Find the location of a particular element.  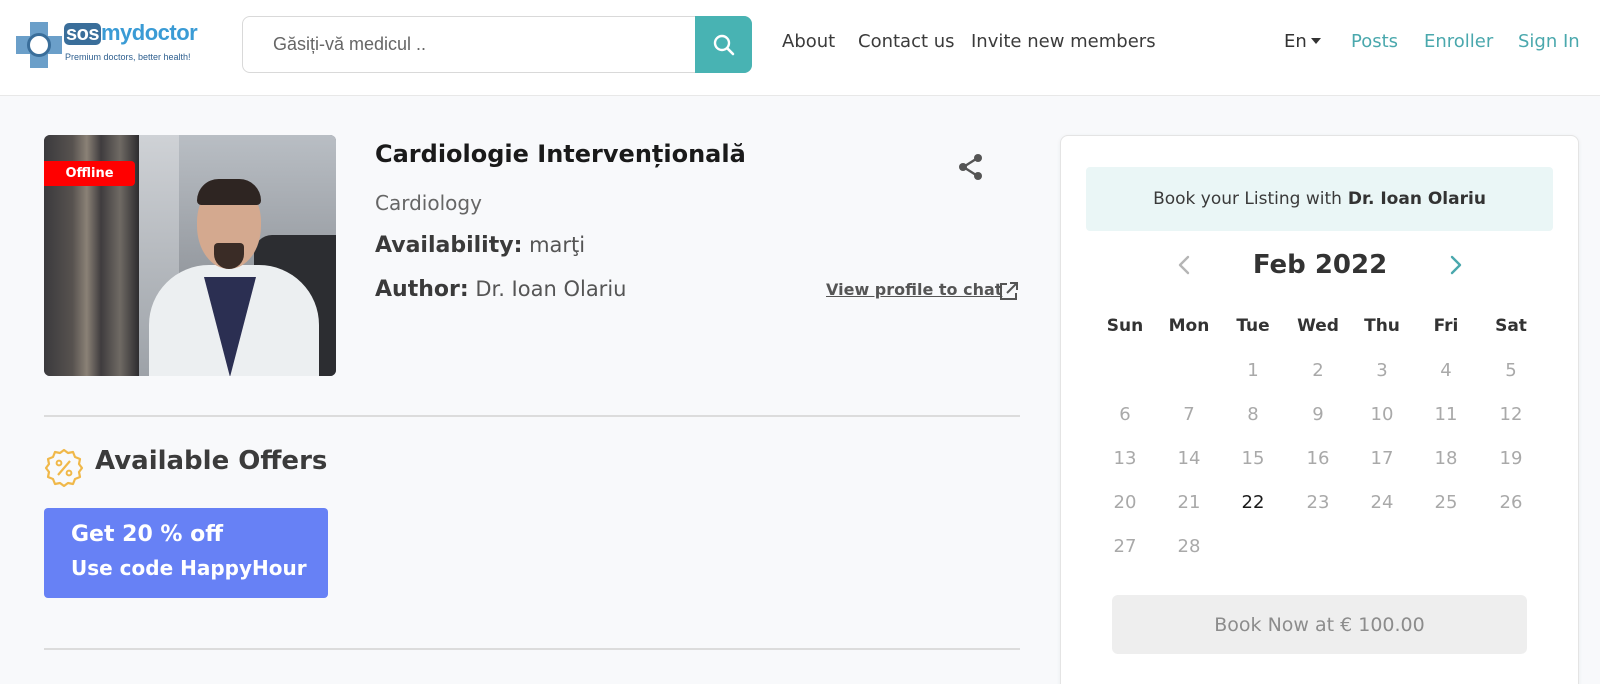

discount-badge-icon is located at coordinates (64, 468).